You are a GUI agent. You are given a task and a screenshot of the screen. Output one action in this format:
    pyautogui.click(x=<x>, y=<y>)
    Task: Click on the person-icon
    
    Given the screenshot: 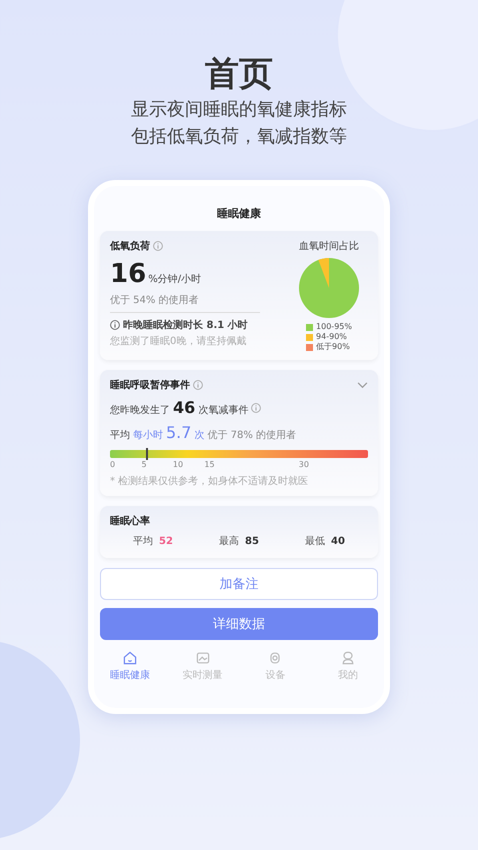 What is the action you would take?
    pyautogui.click(x=348, y=658)
    